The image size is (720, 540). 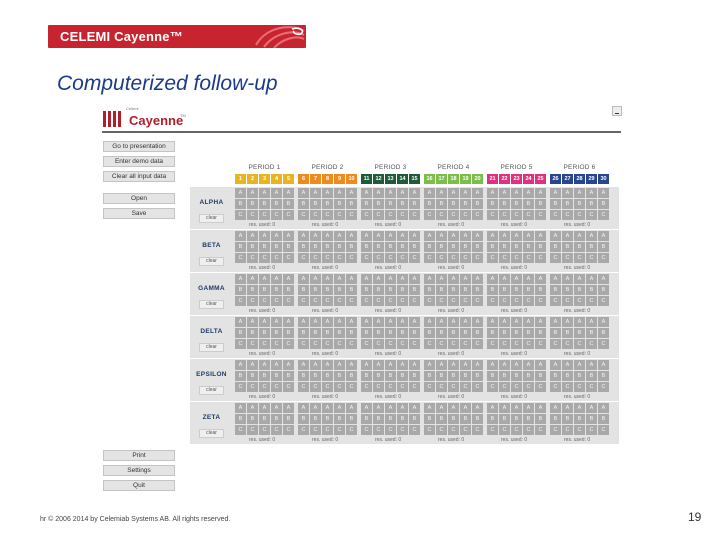 I want to click on settings-button: Settings, so click(x=139, y=470).